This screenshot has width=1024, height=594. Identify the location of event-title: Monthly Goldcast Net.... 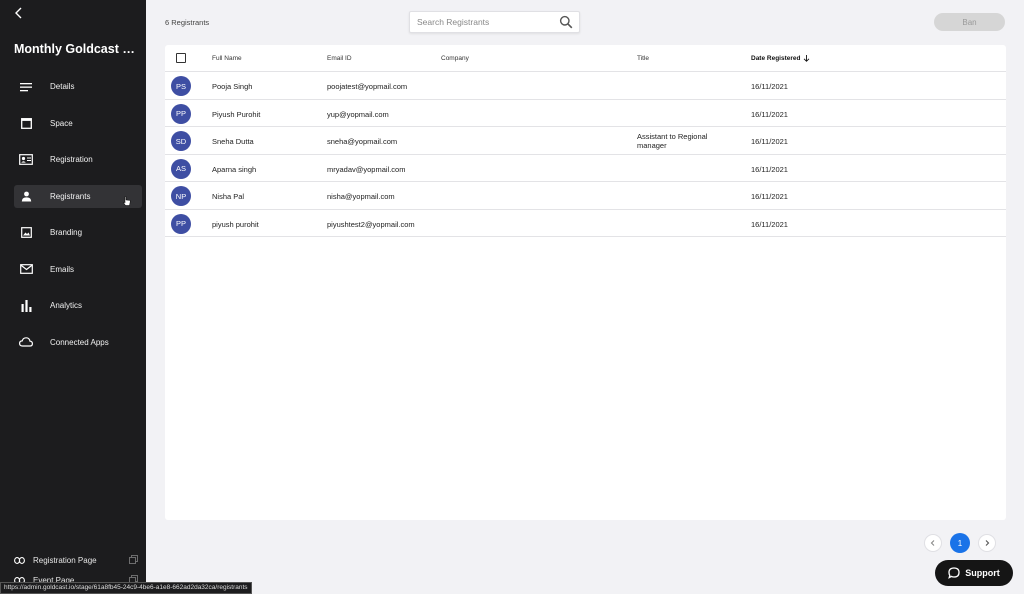
(77, 49).